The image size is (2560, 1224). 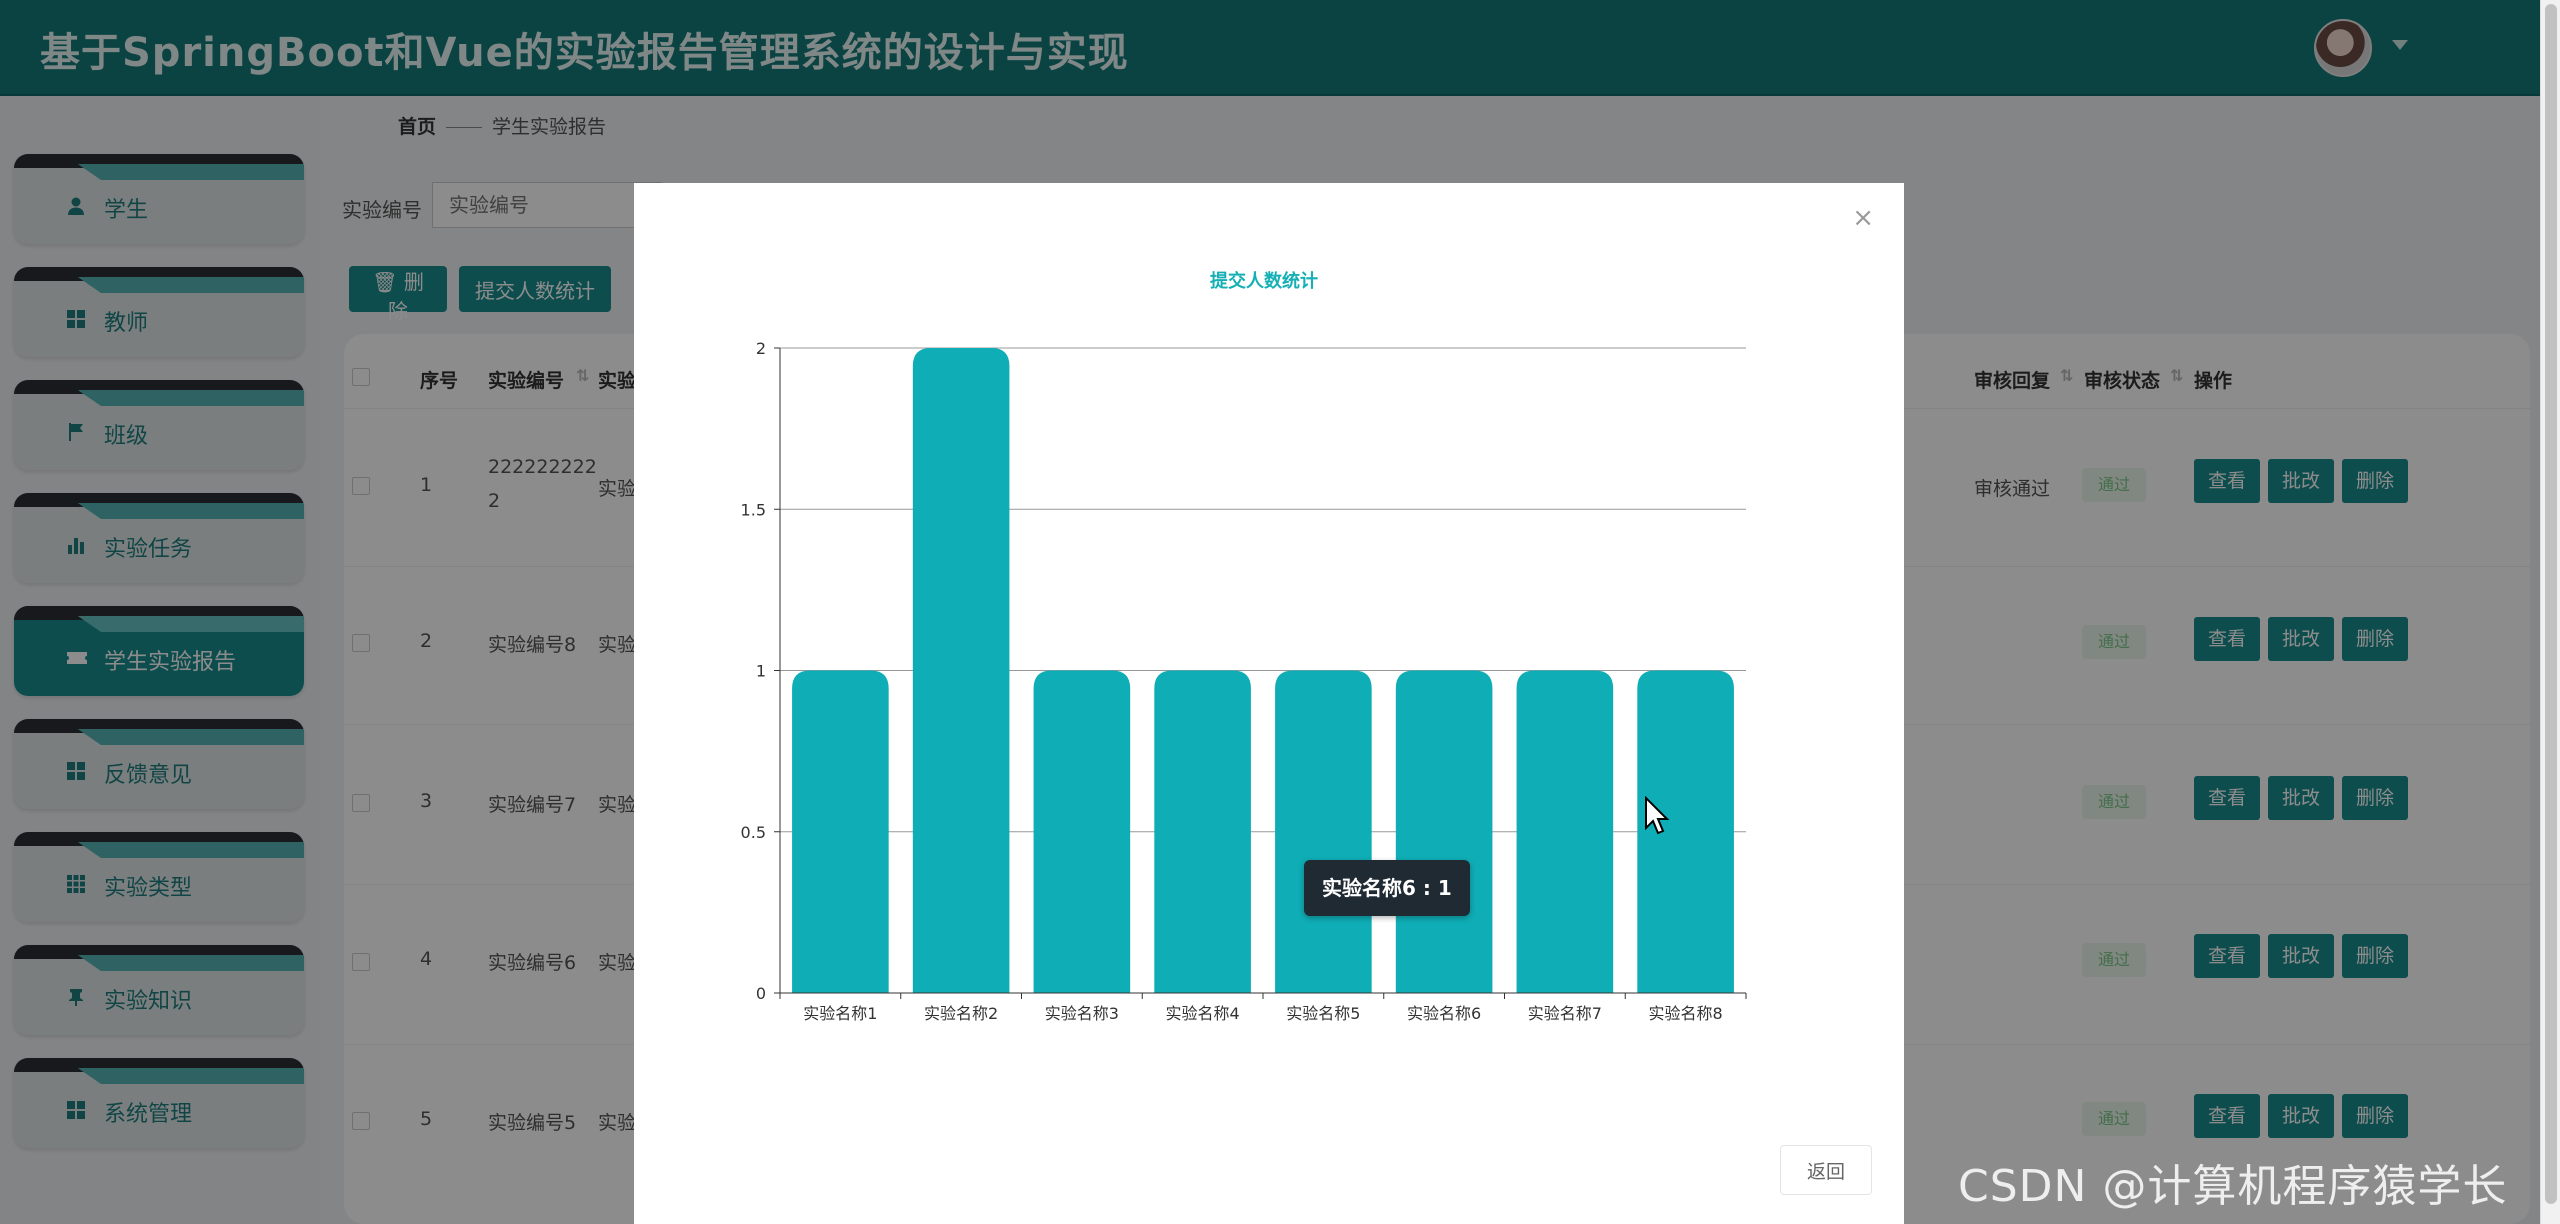 I want to click on y-tick-label: 1.5, so click(x=753, y=509).